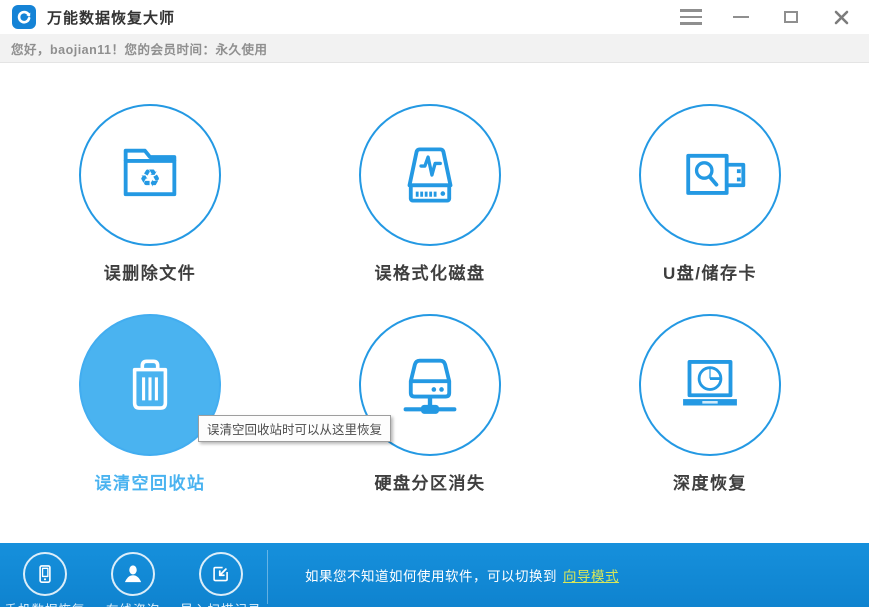  What do you see at coordinates (791, 17) in the screenshot?
I see `maximize-button` at bounding box center [791, 17].